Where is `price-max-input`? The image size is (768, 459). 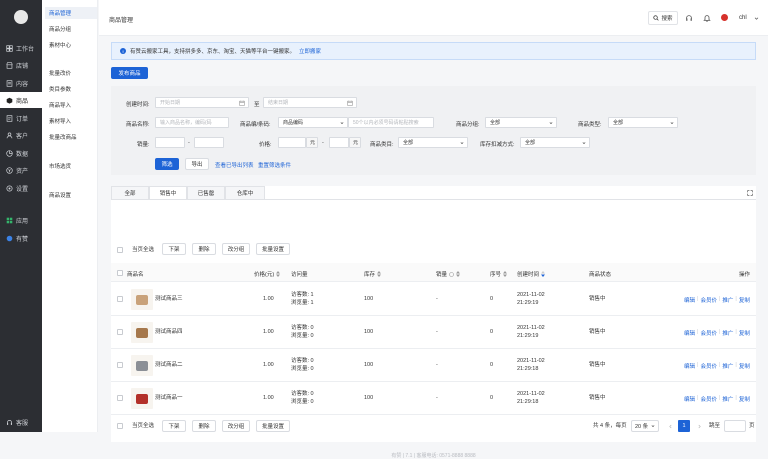 price-max-input is located at coordinates (339, 142).